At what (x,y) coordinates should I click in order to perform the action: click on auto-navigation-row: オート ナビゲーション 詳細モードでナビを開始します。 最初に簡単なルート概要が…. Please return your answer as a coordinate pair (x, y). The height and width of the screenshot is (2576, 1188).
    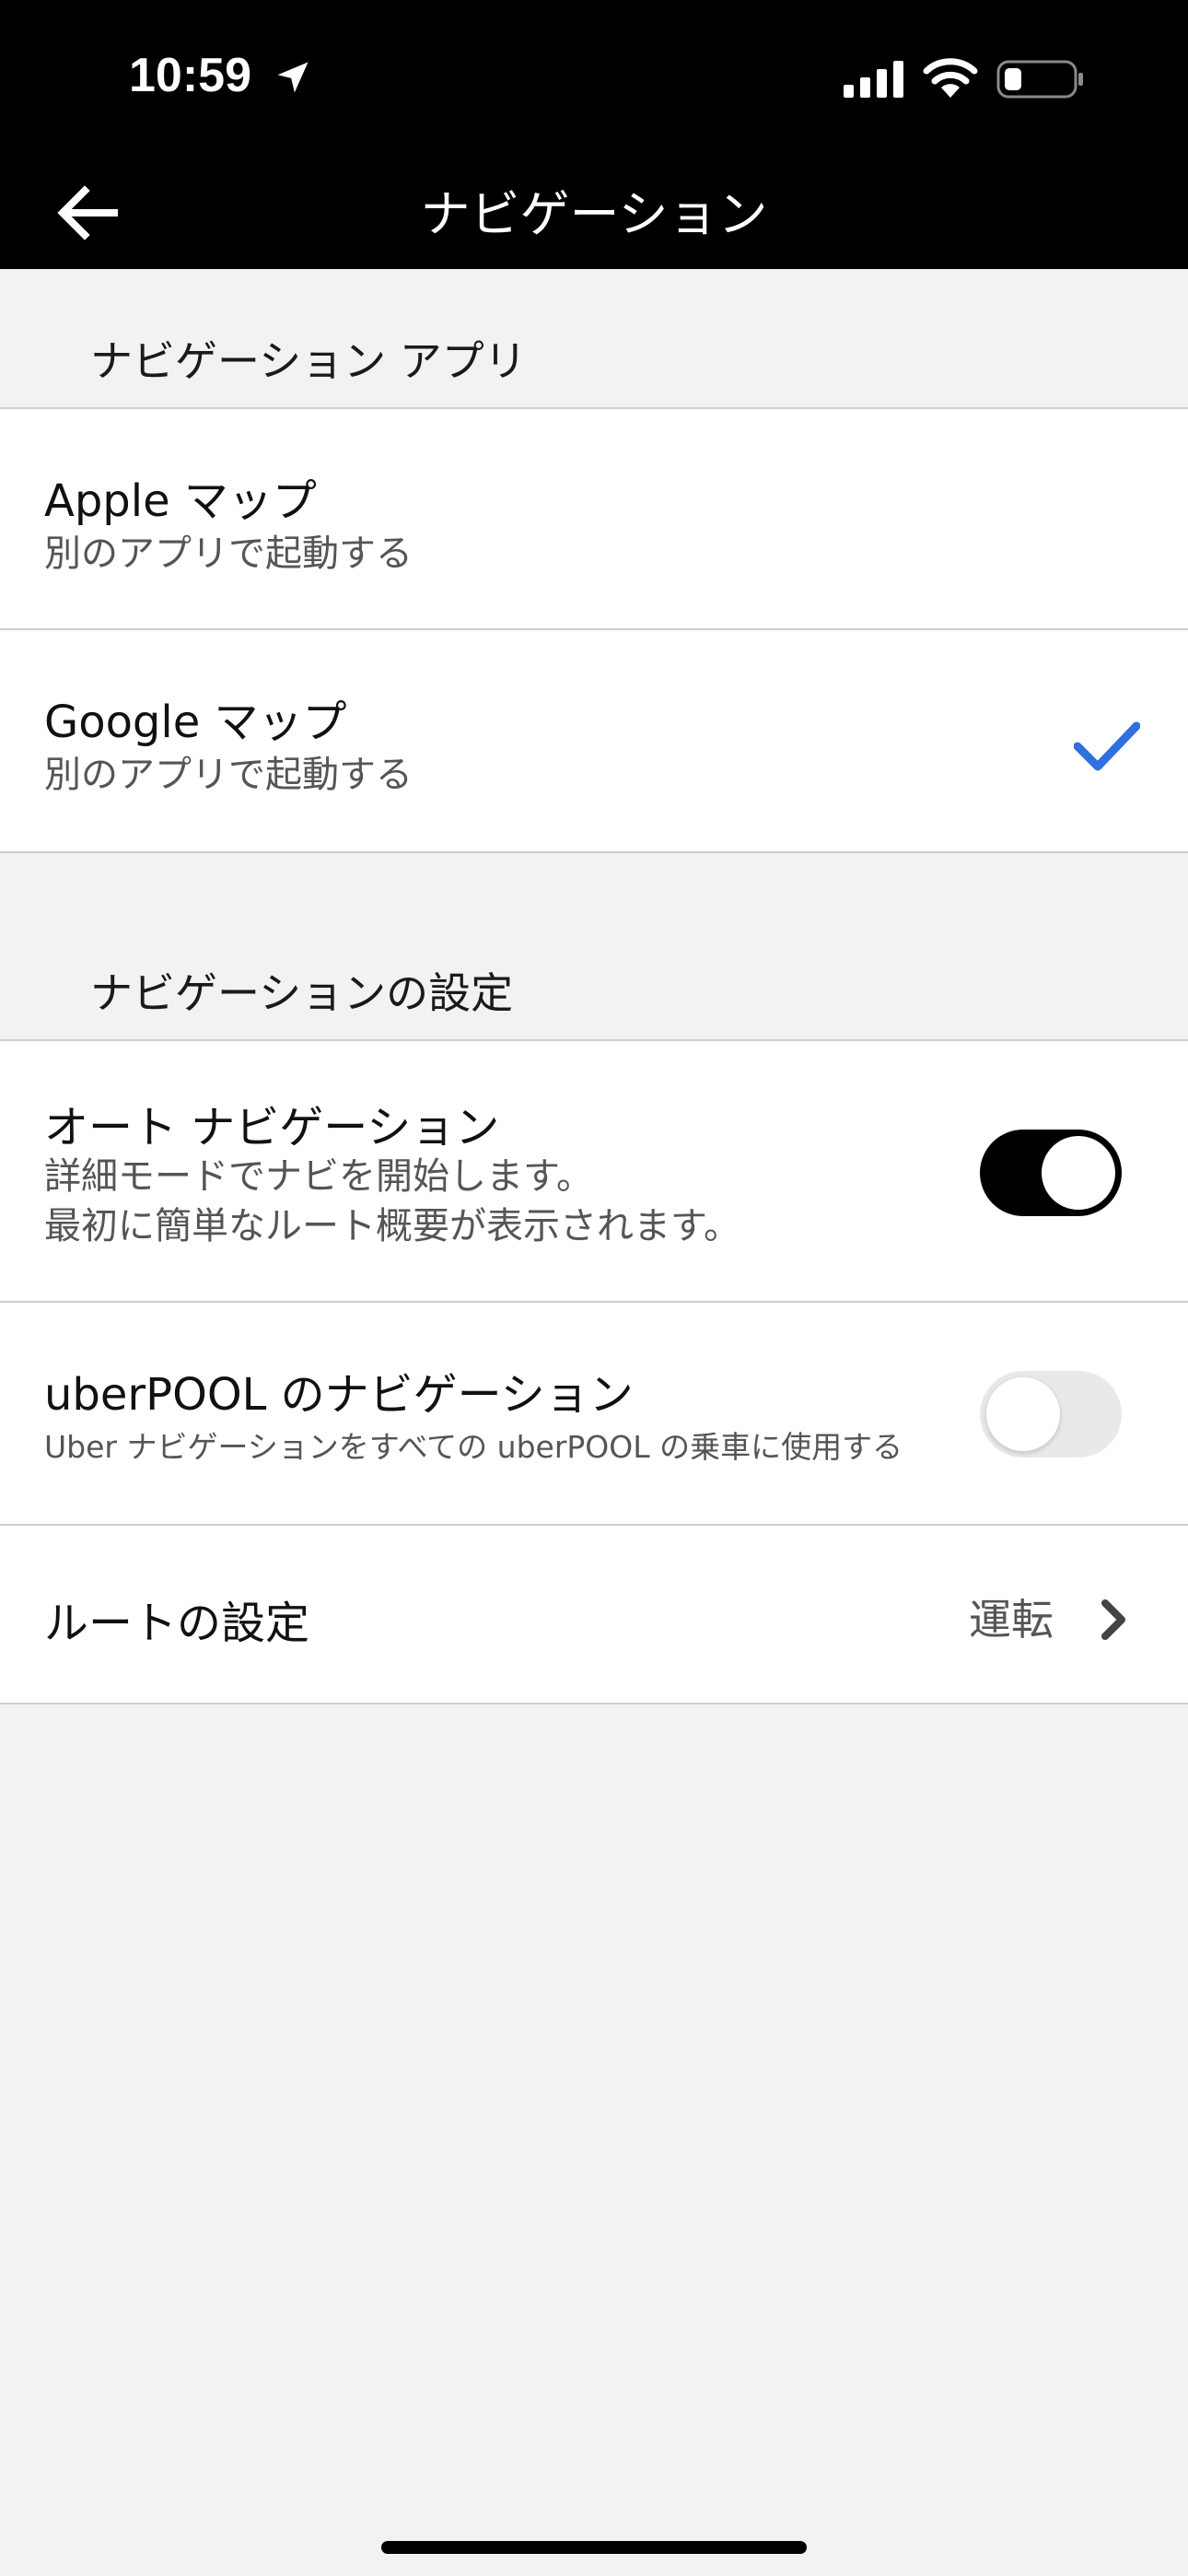
    Looking at the image, I should click on (594, 1171).